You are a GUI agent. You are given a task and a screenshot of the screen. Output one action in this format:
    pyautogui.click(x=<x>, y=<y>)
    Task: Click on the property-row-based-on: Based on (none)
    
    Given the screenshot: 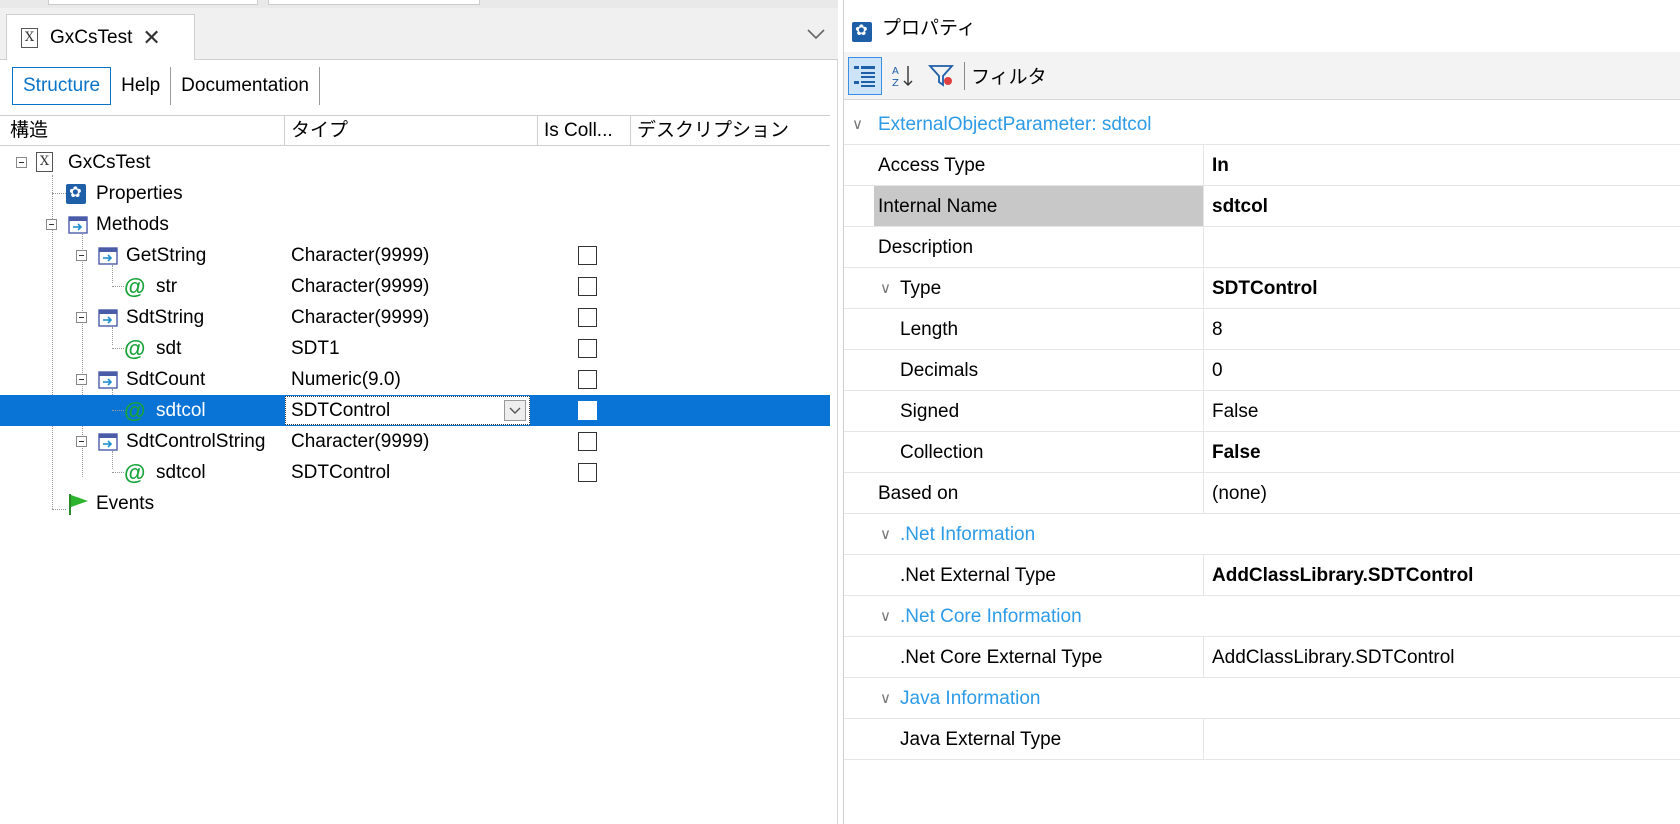 What is the action you would take?
    pyautogui.click(x=1262, y=493)
    